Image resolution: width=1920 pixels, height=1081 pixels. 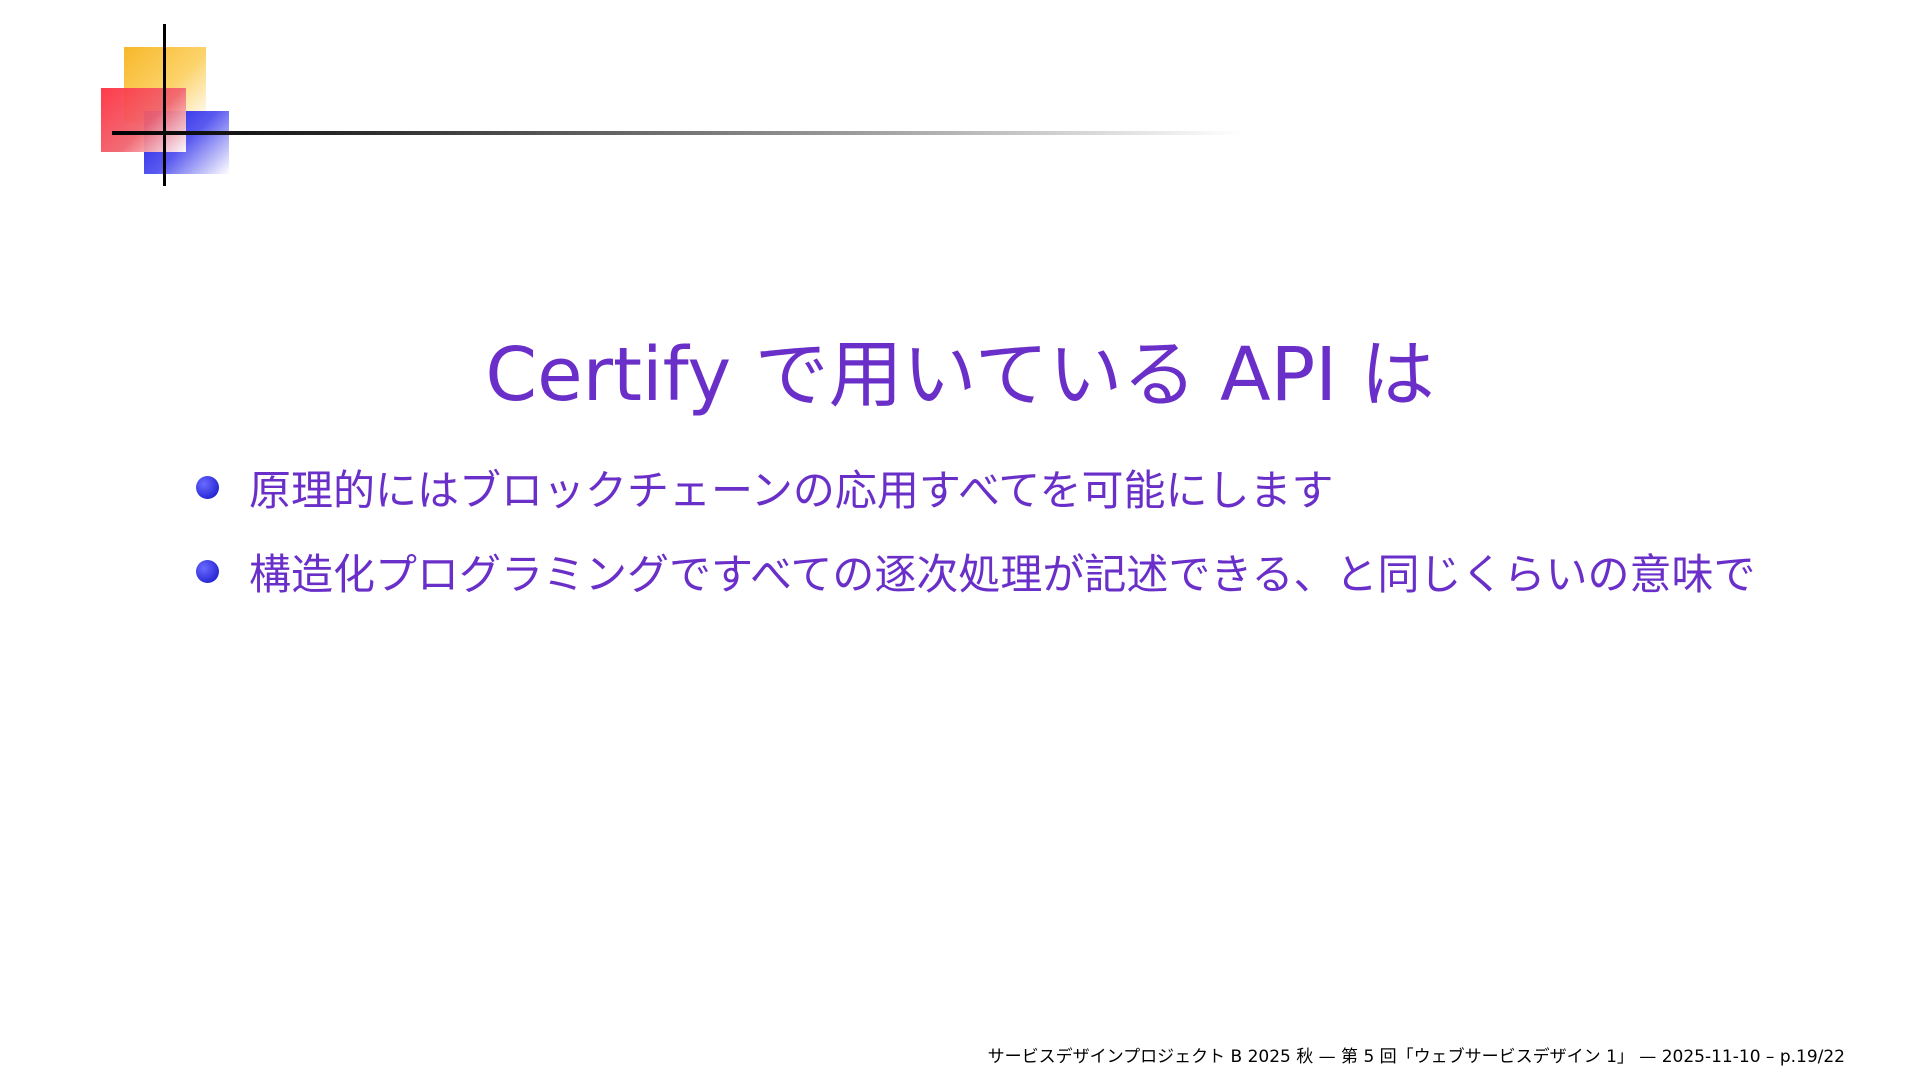 I want to click on logo-red-square, so click(x=143, y=120).